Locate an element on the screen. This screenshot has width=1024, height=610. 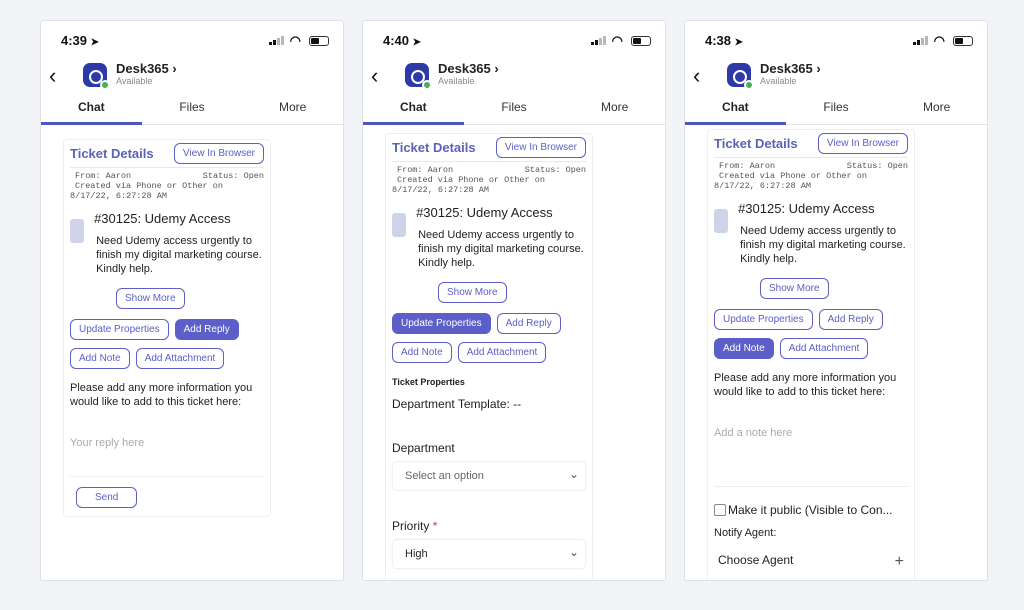
status-bar: 4:40 ➤ ◠ is located at coordinates (517, 41).